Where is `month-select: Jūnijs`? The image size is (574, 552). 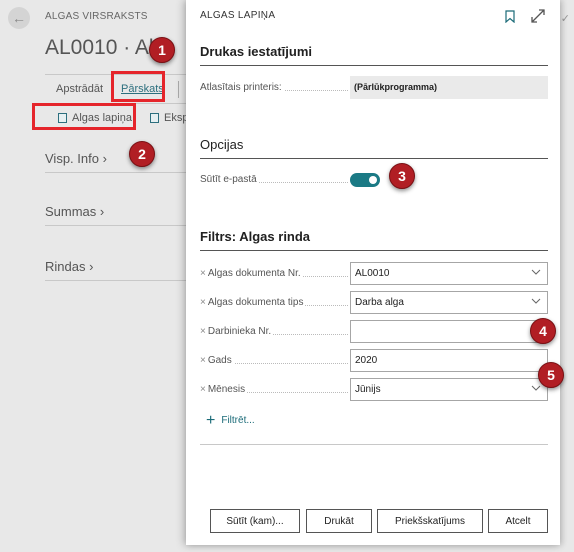
month-select: Jūnijs is located at coordinates (449, 389).